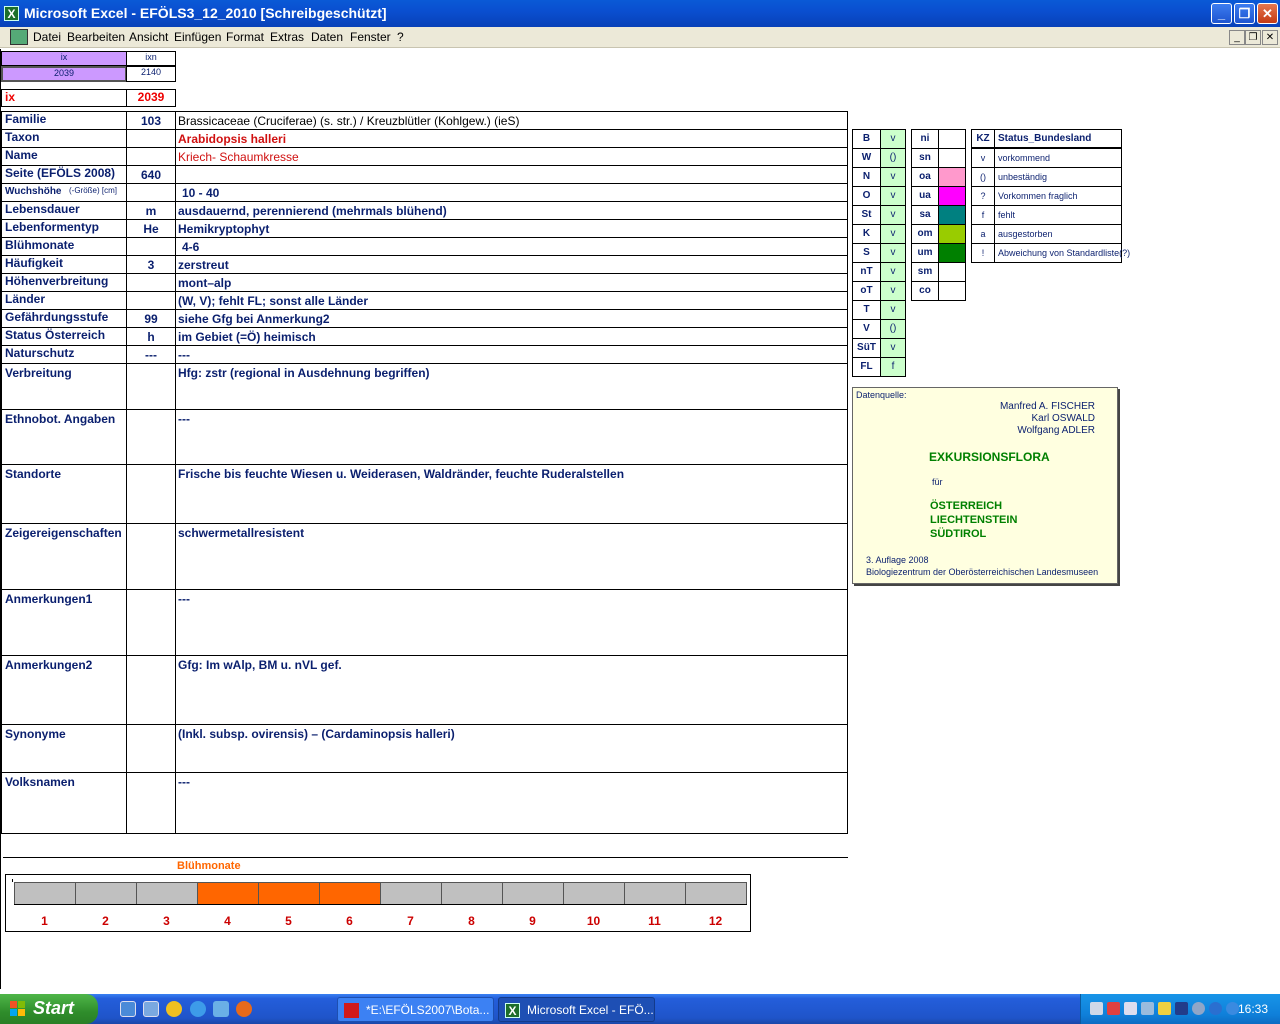  Describe the element at coordinates (64, 803) in the screenshot. I see `row-label: Volksnamen` at that location.